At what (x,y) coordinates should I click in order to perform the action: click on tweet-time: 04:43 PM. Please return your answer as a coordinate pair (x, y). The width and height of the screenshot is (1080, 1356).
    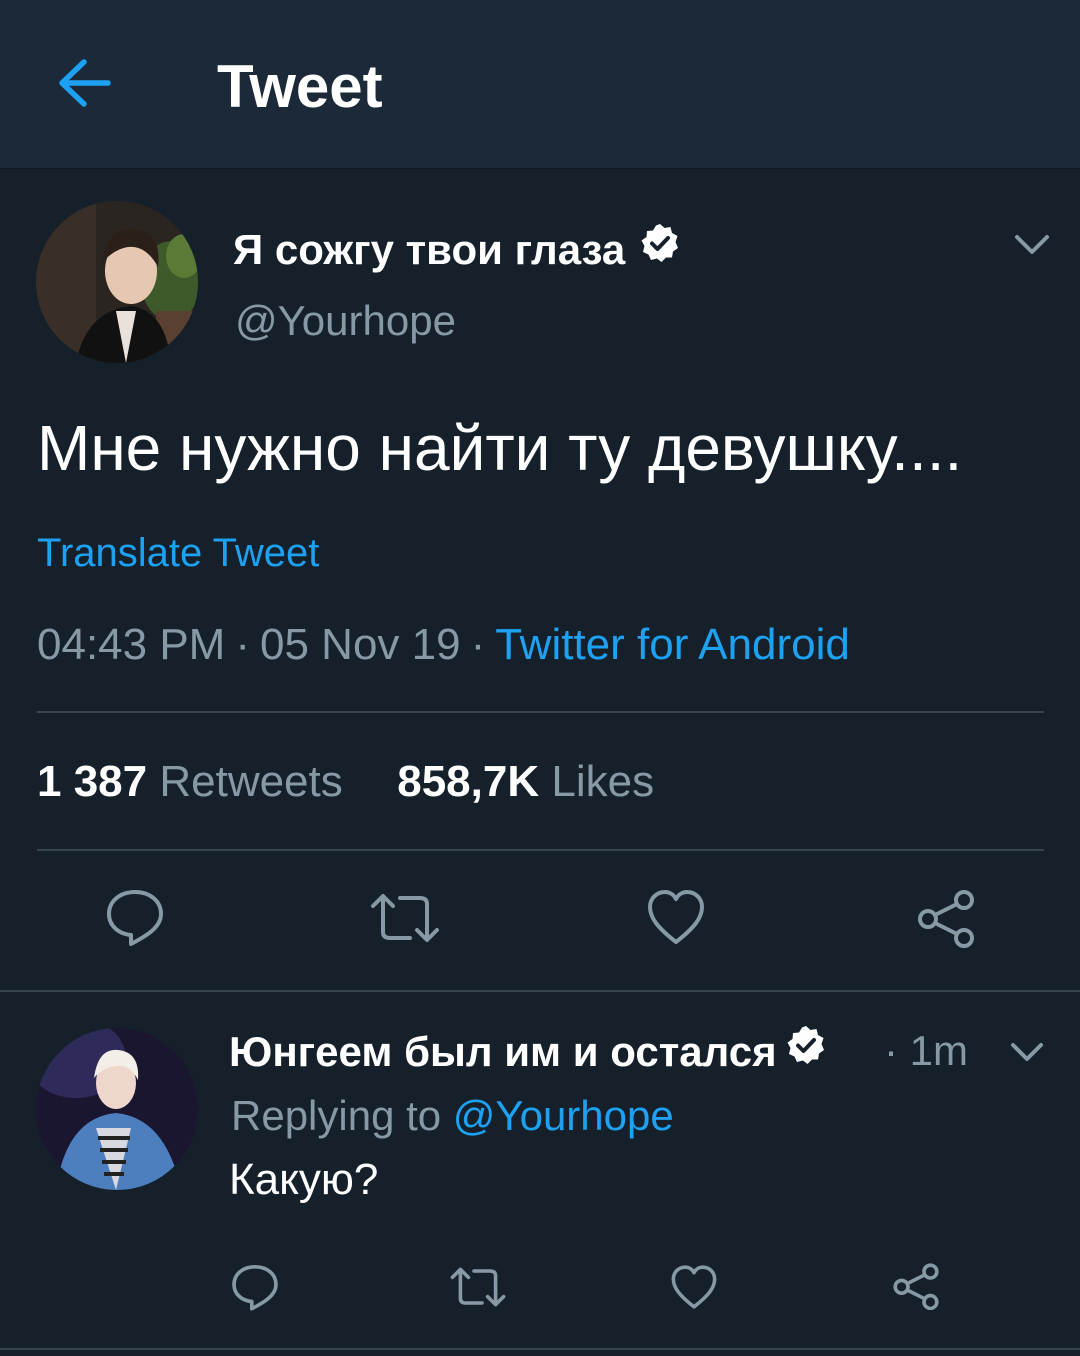
    Looking at the image, I should click on (131, 644).